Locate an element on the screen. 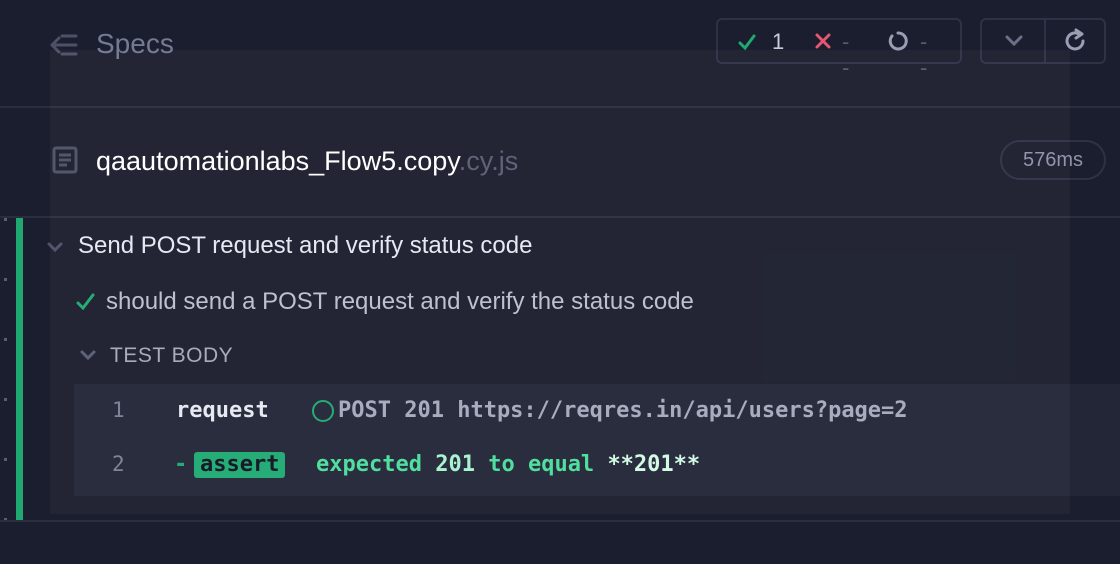  spec-file-extension: .cy.js is located at coordinates (488, 161).